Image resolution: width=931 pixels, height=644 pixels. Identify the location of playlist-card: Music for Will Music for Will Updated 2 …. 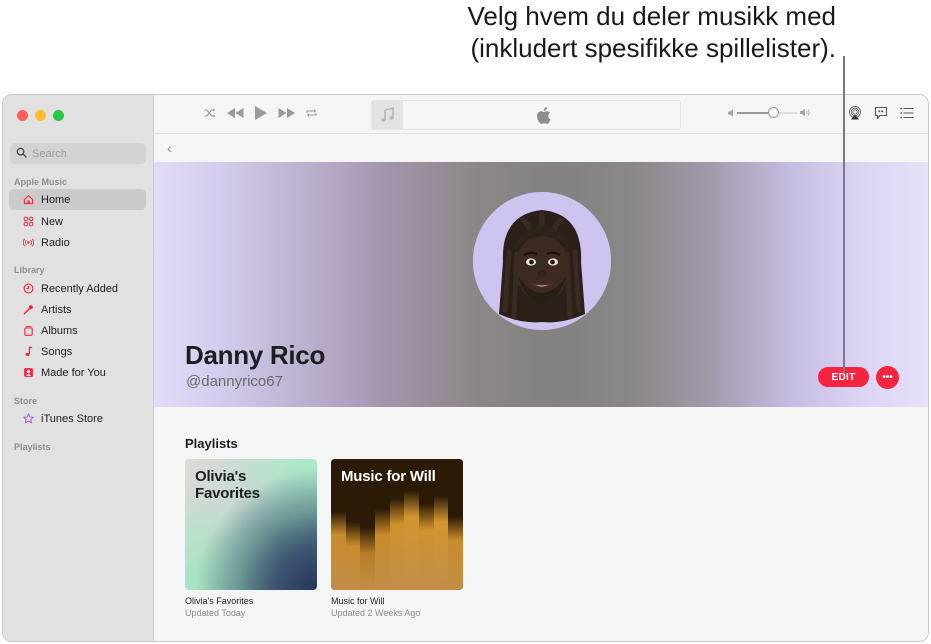
(397, 538).